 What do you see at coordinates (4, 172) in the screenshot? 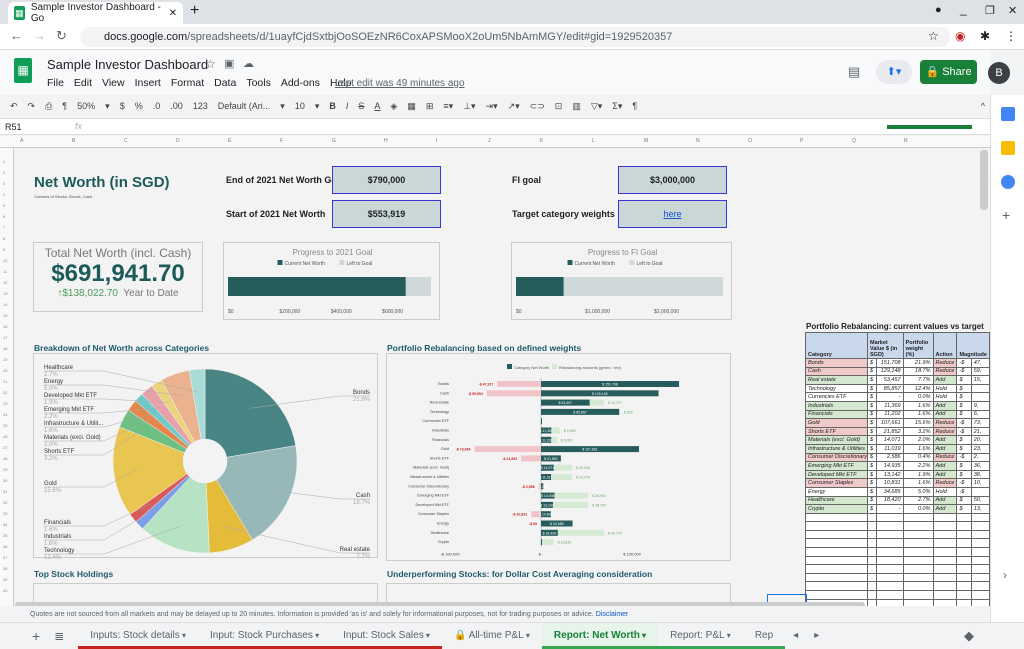
I see `row-header: 2` at bounding box center [4, 172].